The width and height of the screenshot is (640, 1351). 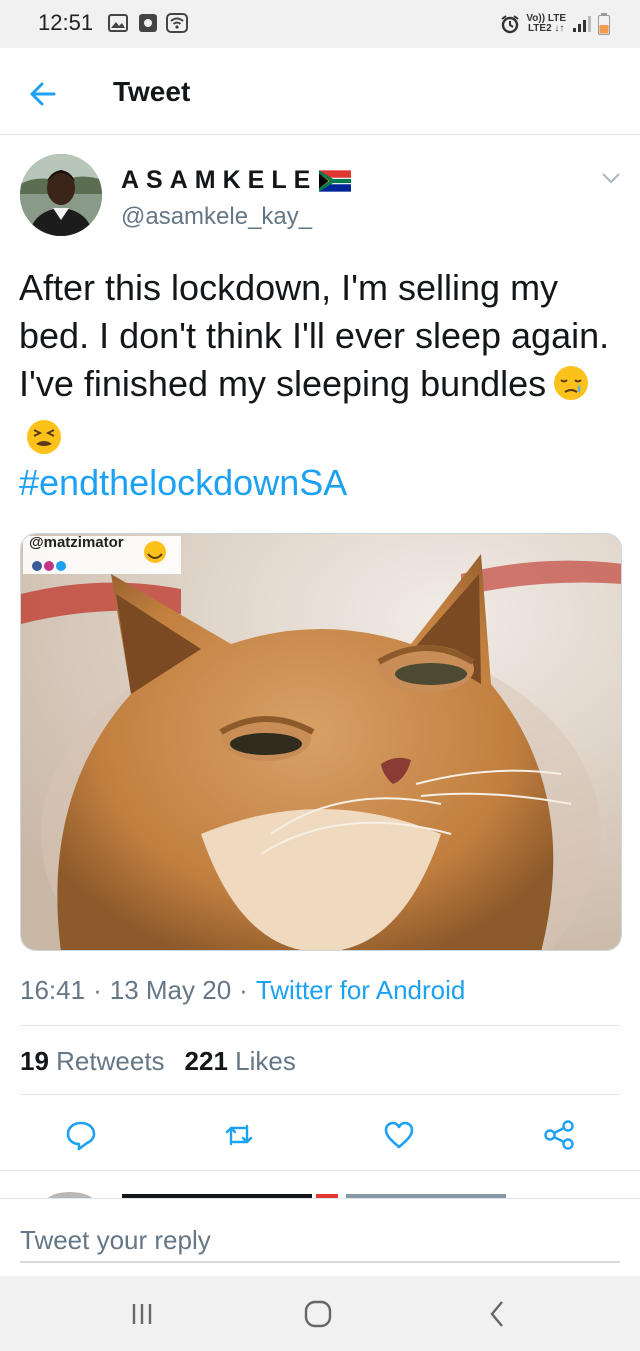 What do you see at coordinates (546, 28) in the screenshot?
I see `network-type-bottom: LTE2 ↓↑` at bounding box center [546, 28].